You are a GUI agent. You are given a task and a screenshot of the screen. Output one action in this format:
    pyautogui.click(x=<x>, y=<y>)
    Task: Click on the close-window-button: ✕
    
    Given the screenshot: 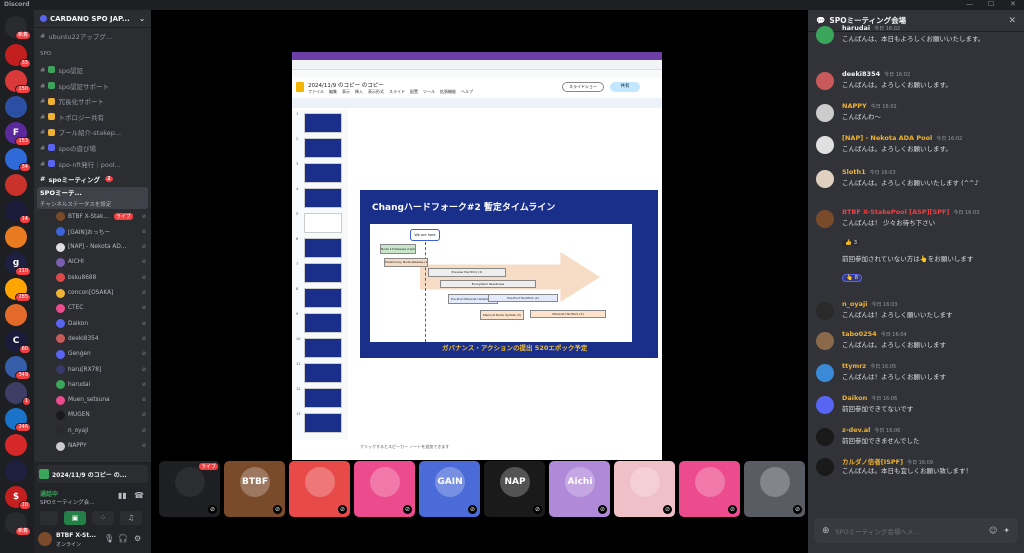 What is the action you would take?
    pyautogui.click(x=1013, y=4)
    